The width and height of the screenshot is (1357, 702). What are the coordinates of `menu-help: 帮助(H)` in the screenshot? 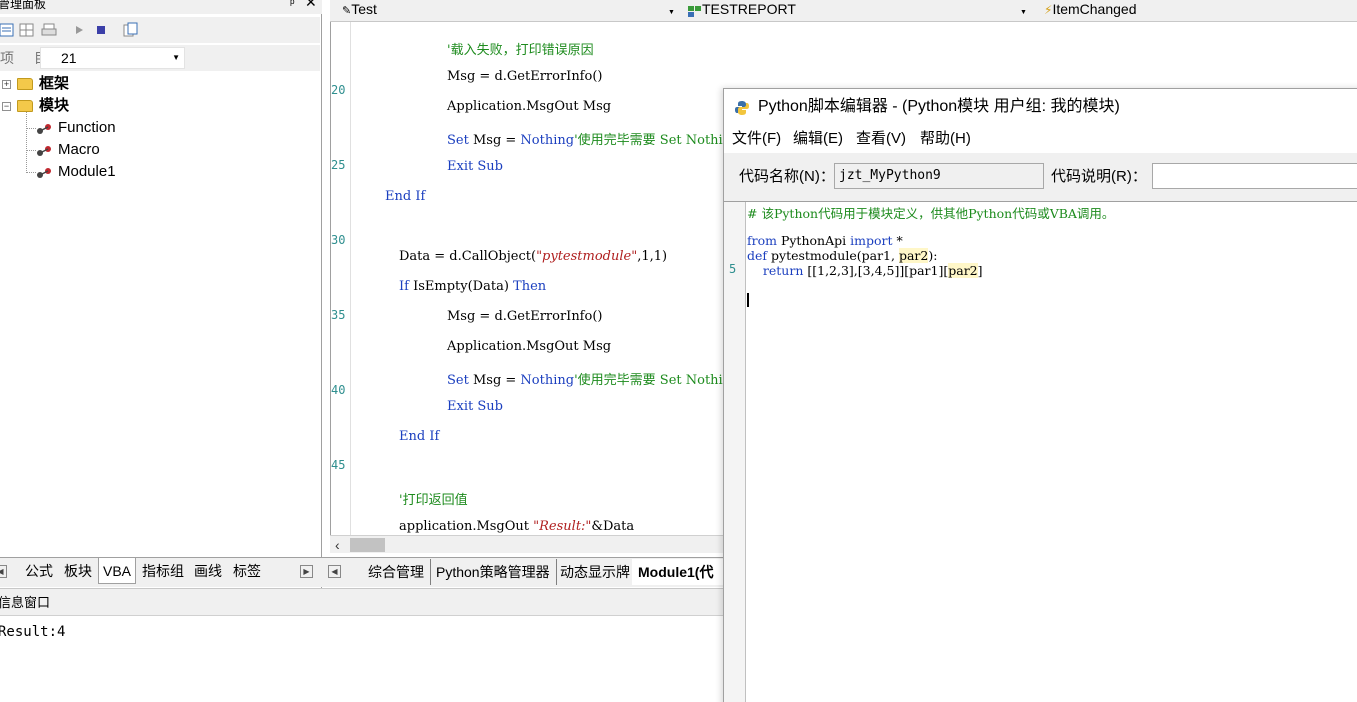 It's located at (945, 139).